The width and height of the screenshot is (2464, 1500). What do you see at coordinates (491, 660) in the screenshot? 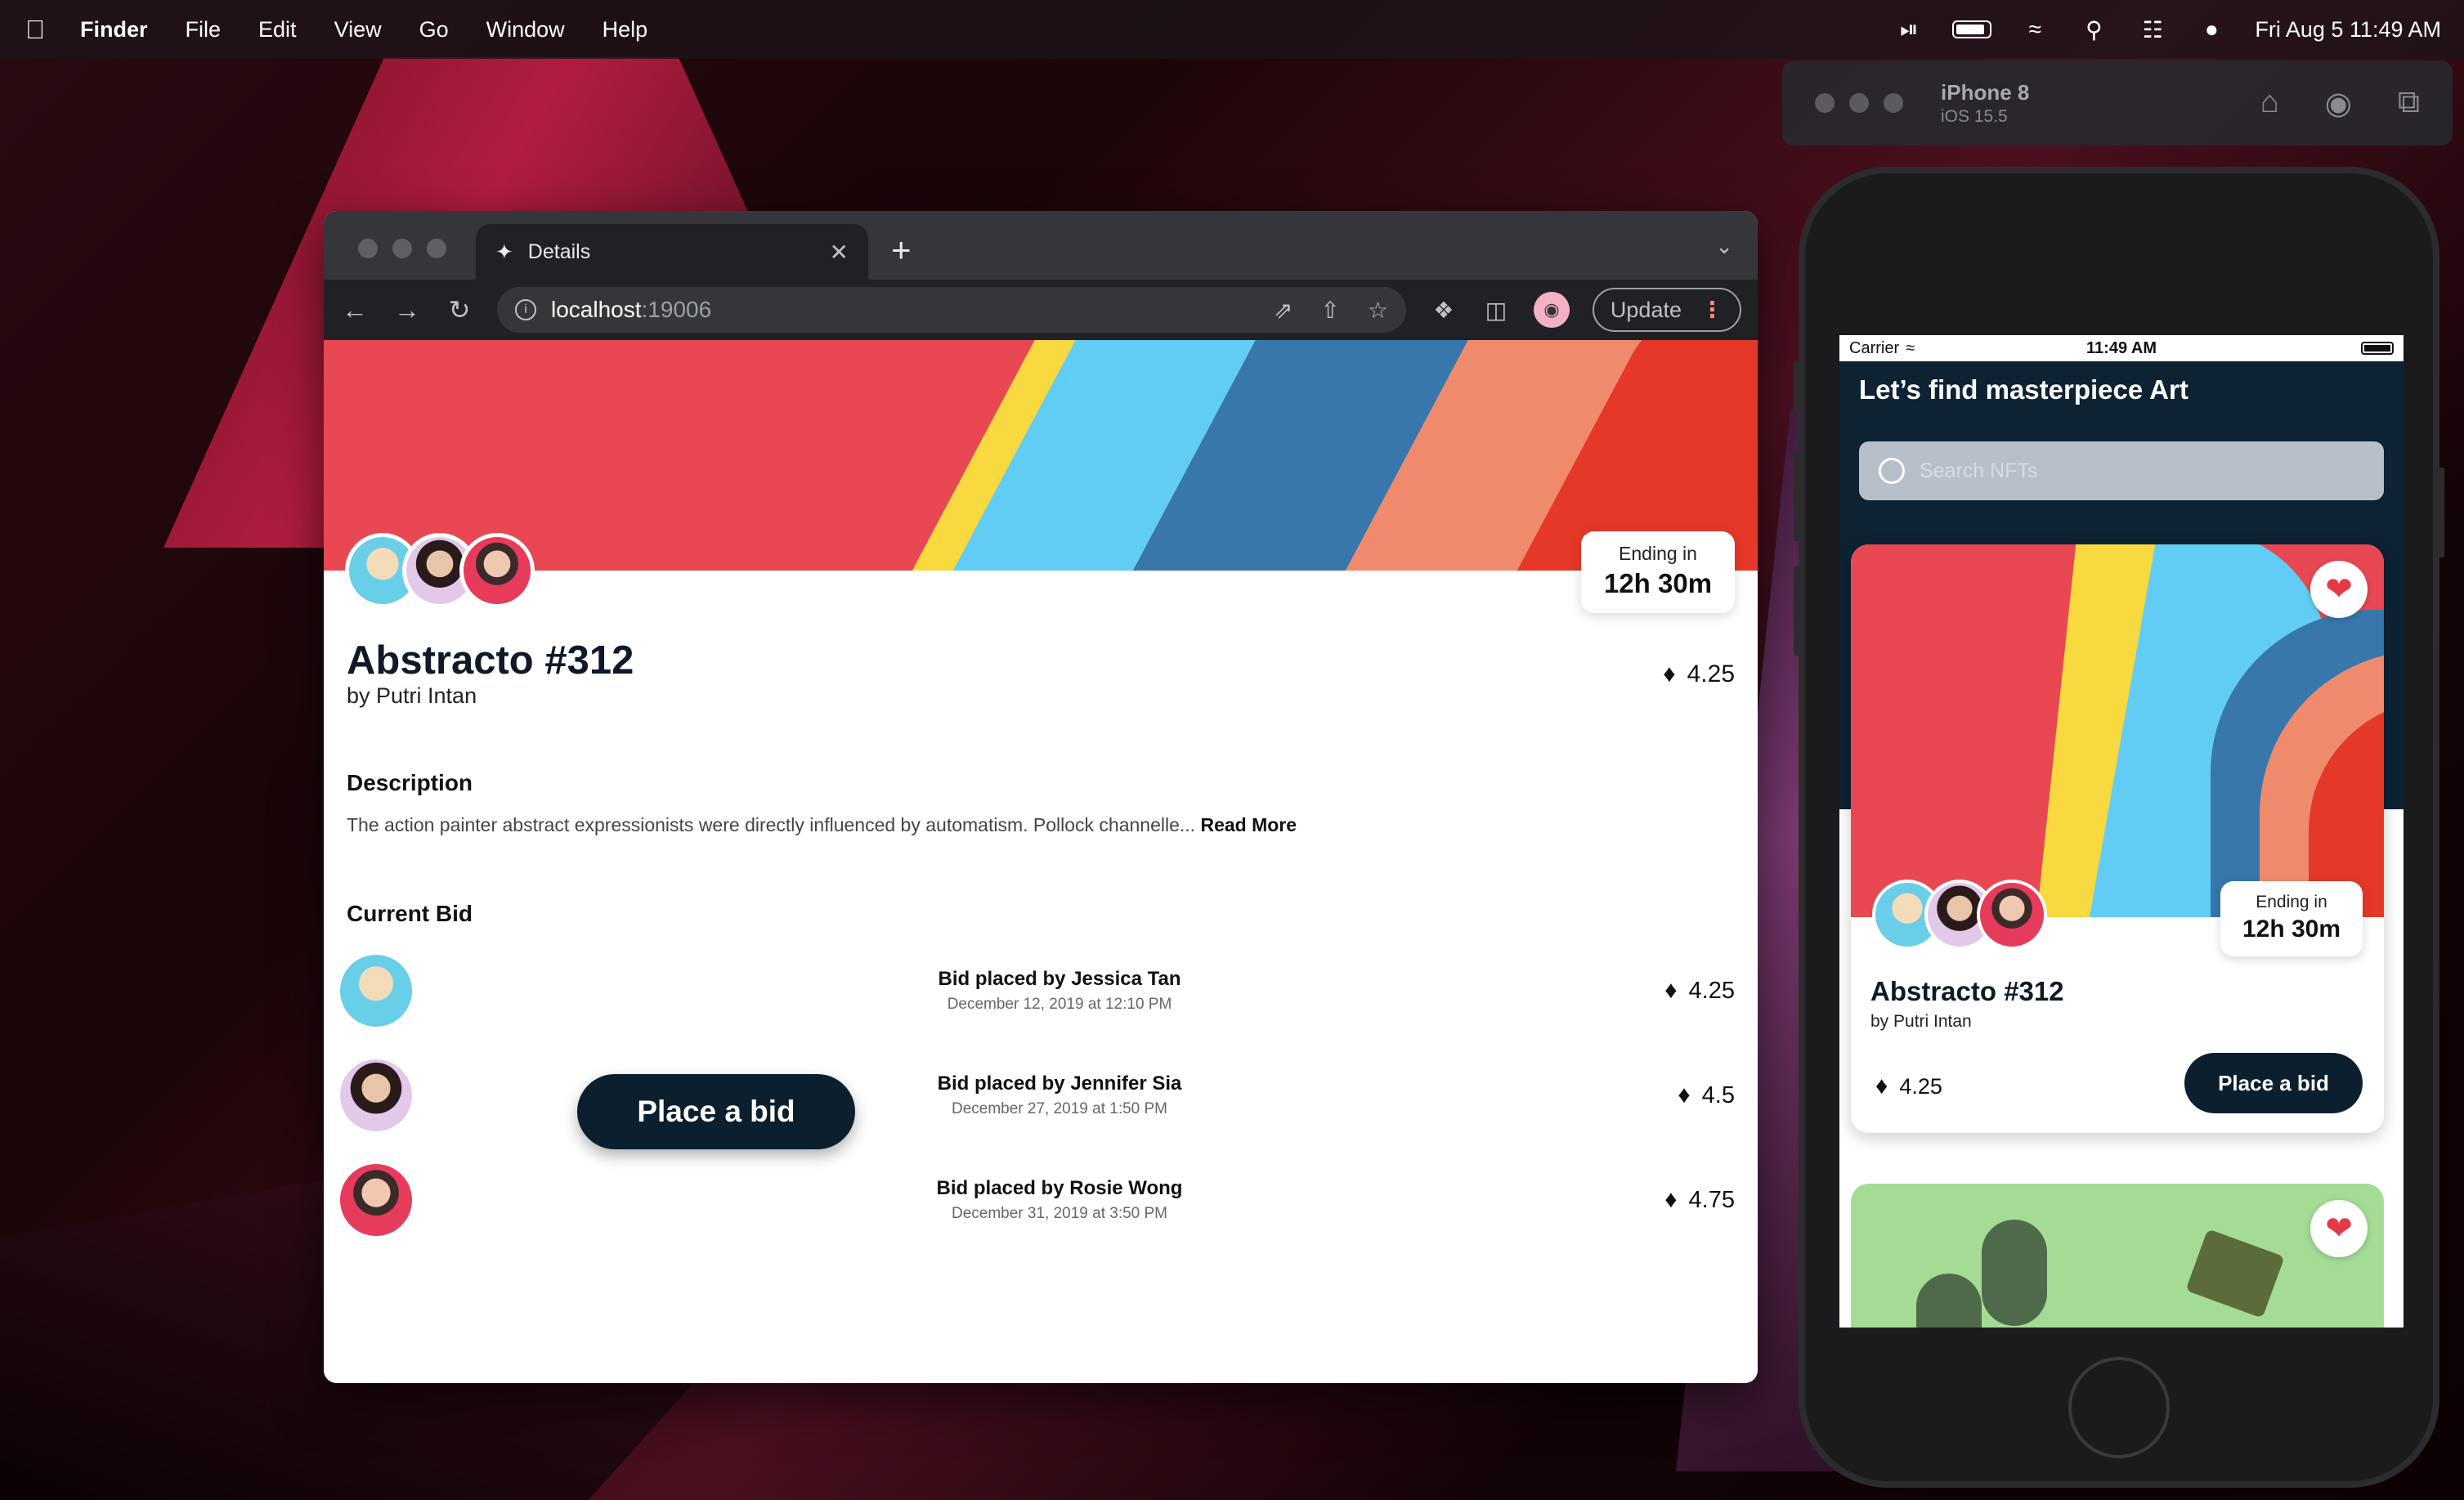
I see `artwork-title: Abstracto #312` at bounding box center [491, 660].